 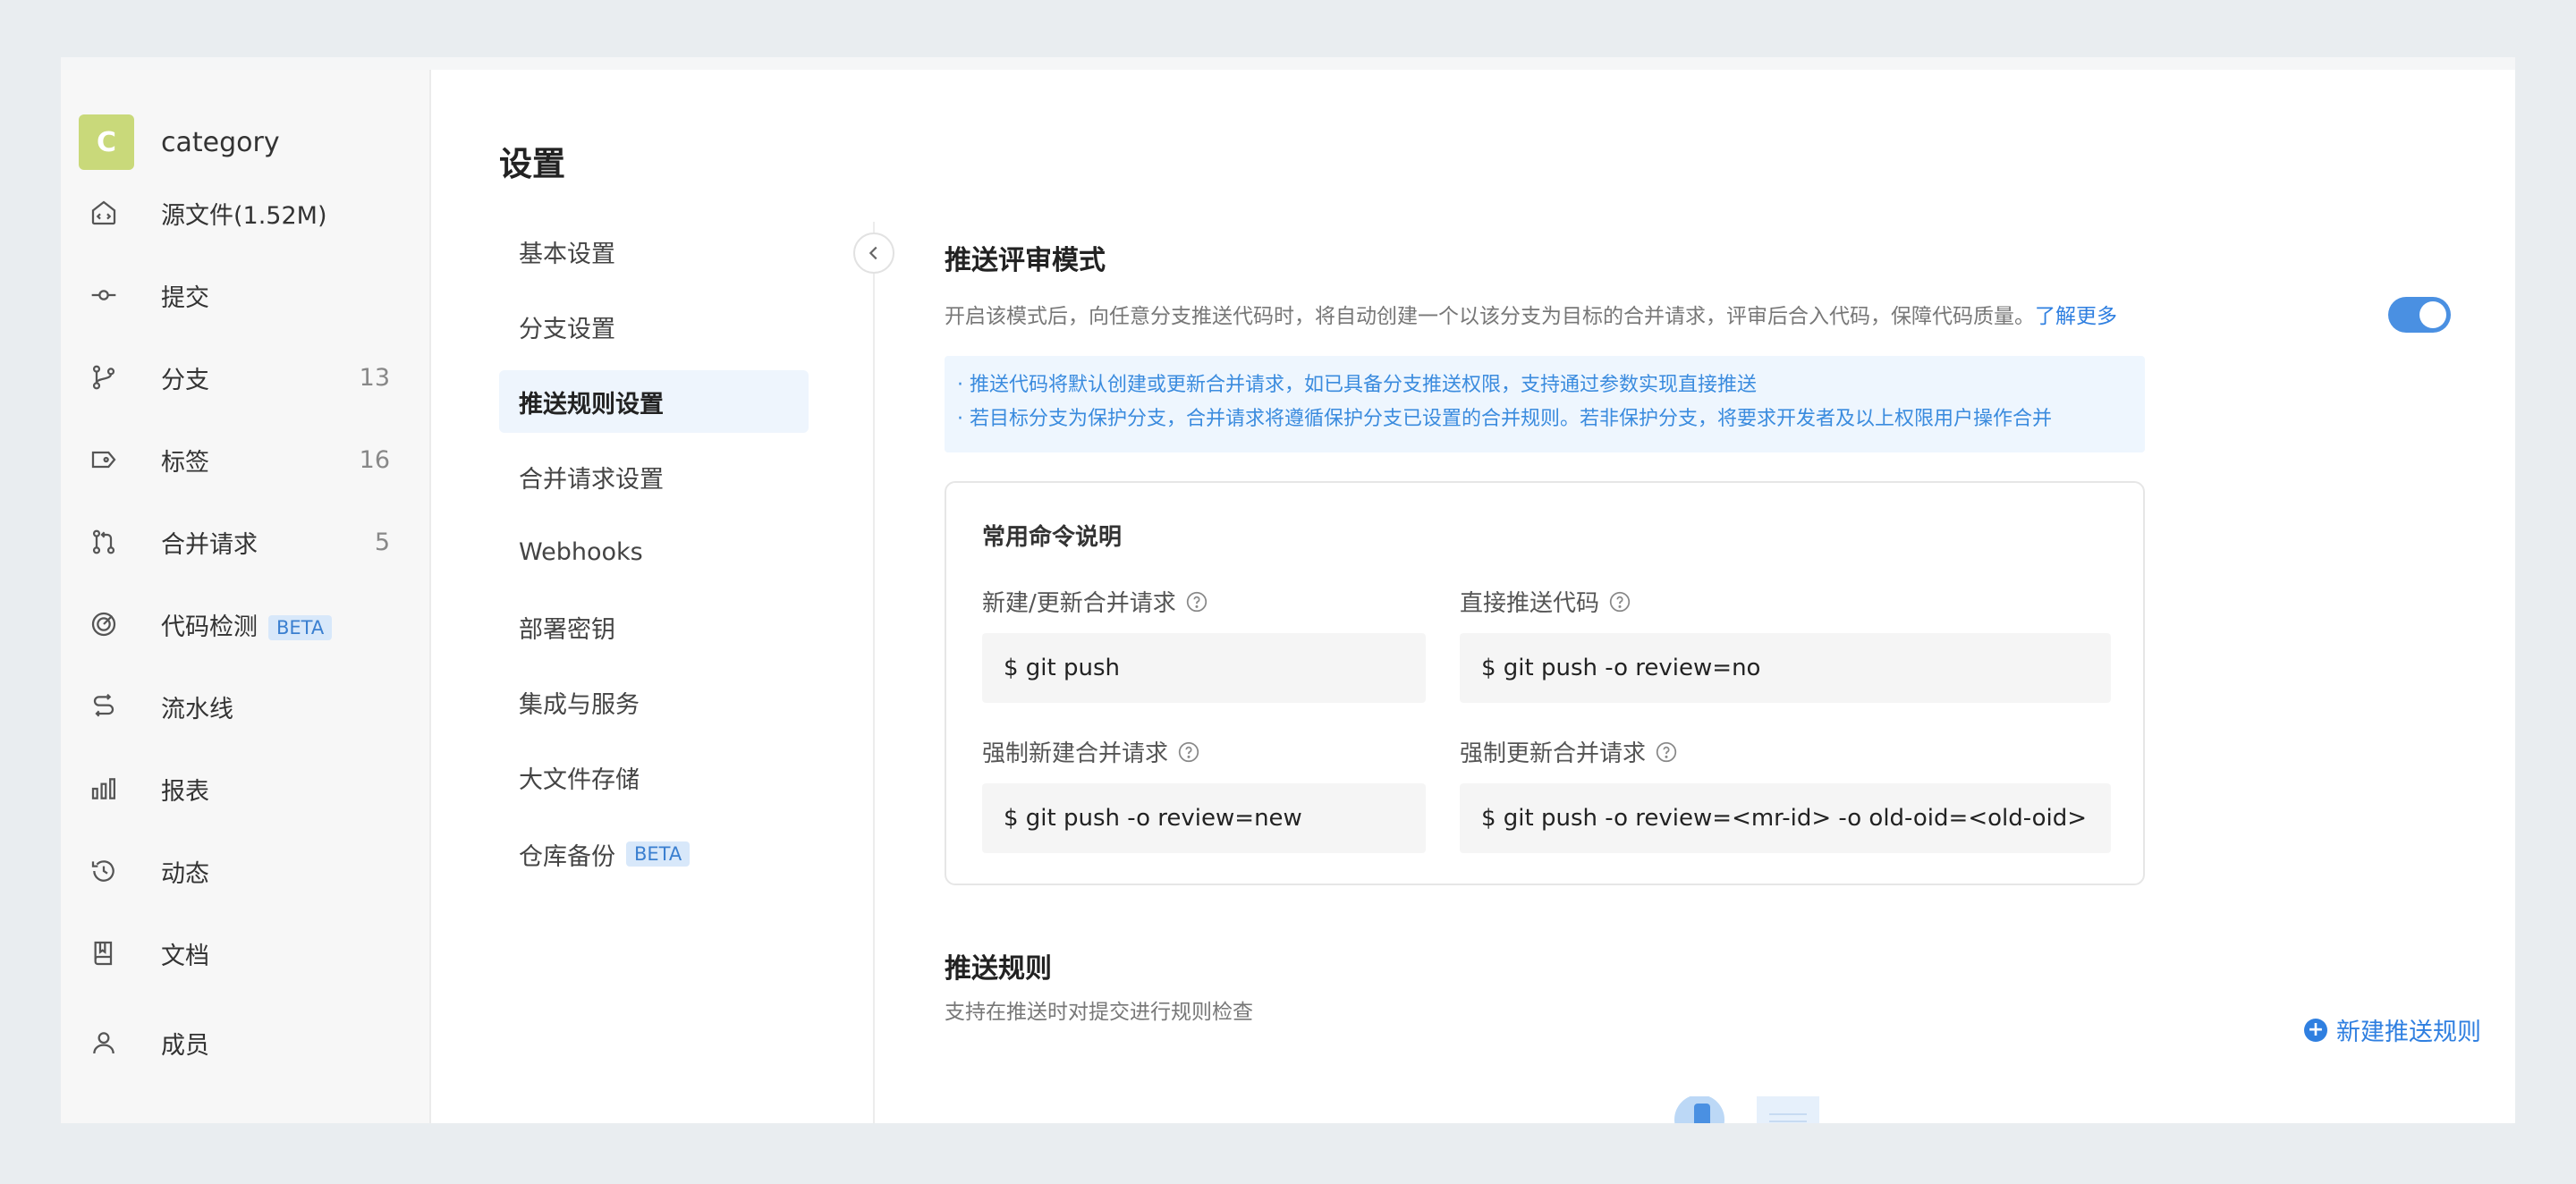 I want to click on sidebar-item-label: 动态, so click(x=185, y=873).